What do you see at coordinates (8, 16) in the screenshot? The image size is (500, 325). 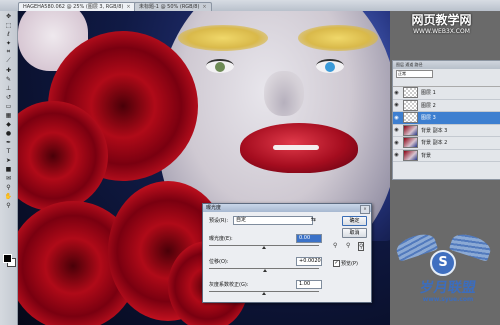 I see `move-tool-icon: ✥` at bounding box center [8, 16].